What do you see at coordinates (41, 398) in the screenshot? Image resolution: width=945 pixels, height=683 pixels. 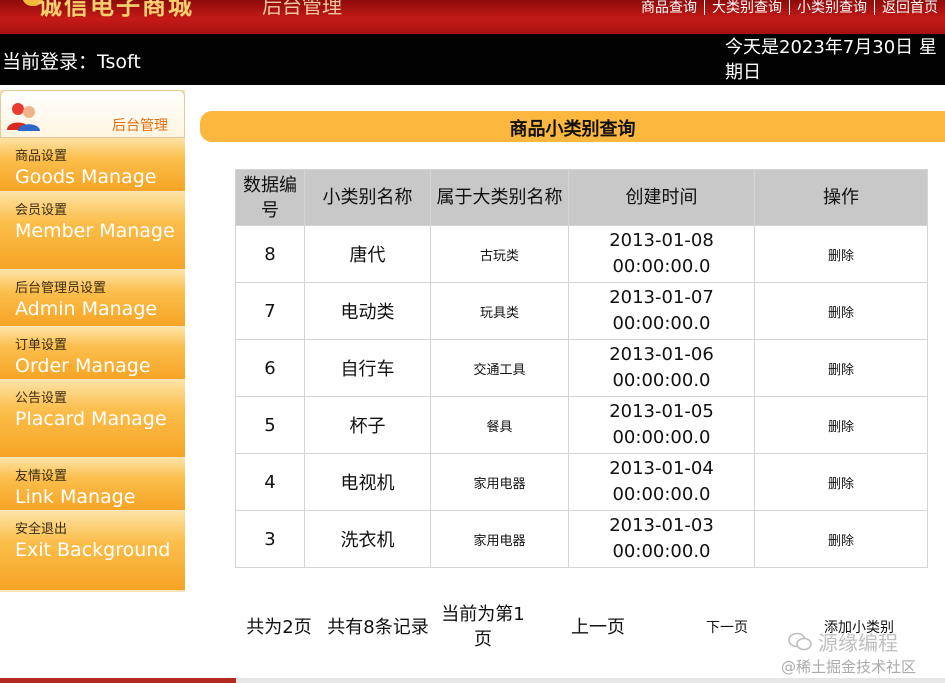 I see `menu-label-cn: 公告设置` at bounding box center [41, 398].